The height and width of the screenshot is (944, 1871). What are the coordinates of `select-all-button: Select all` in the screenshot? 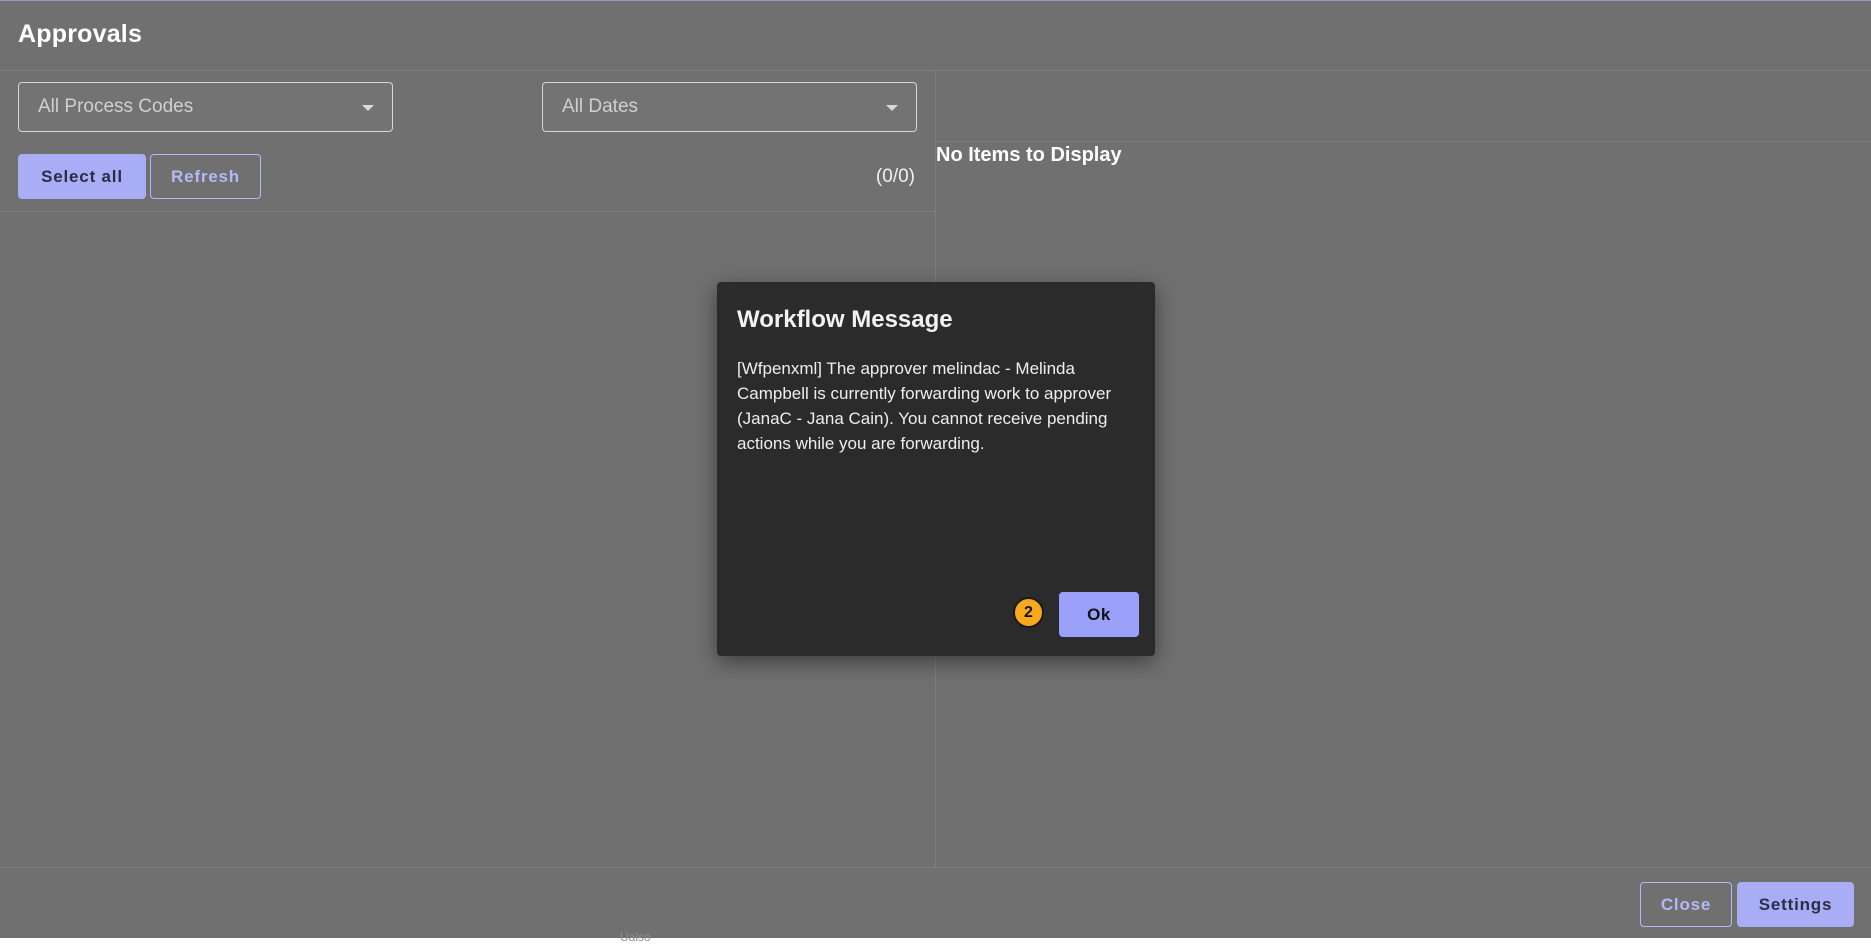 It's located at (82, 176).